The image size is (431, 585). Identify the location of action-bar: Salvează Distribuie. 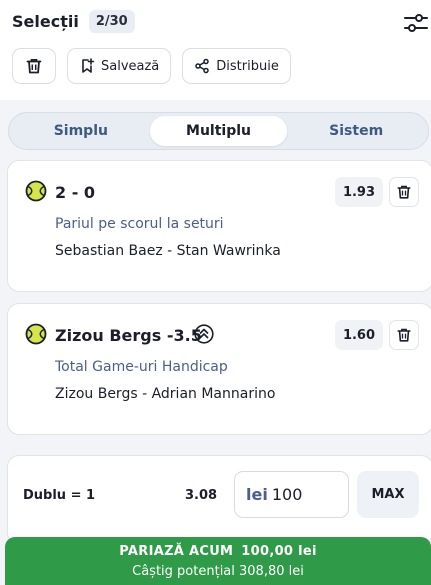
(157, 66).